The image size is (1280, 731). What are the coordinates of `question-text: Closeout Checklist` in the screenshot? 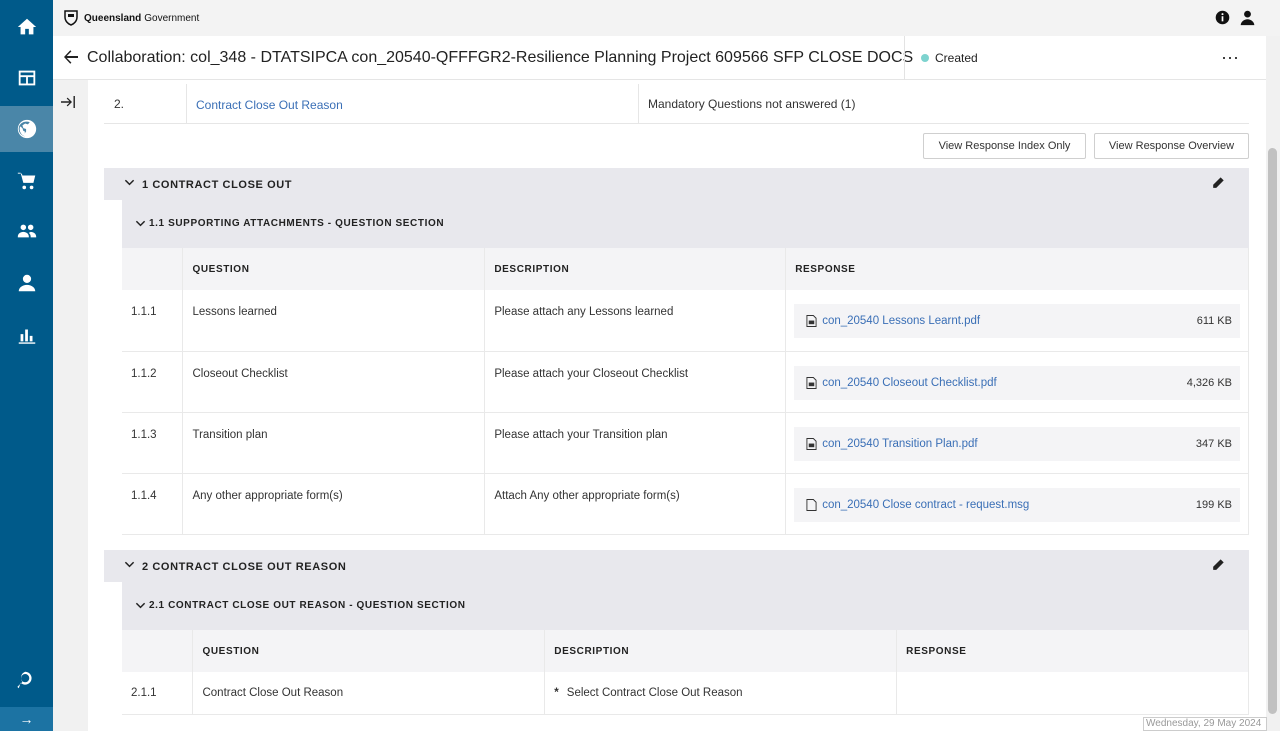 It's located at (334, 382).